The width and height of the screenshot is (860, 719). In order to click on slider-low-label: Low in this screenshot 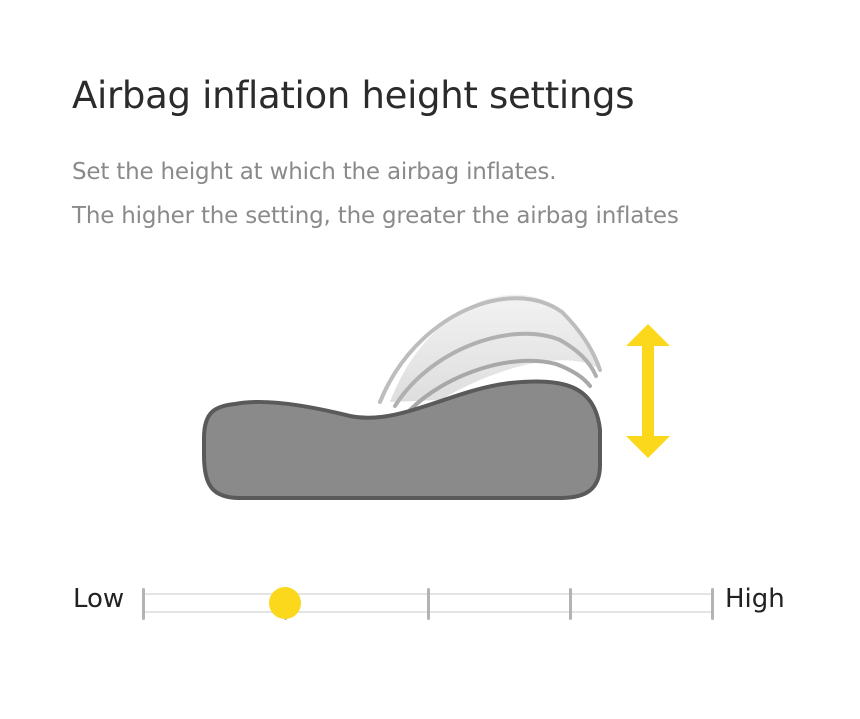, I will do `click(99, 599)`.